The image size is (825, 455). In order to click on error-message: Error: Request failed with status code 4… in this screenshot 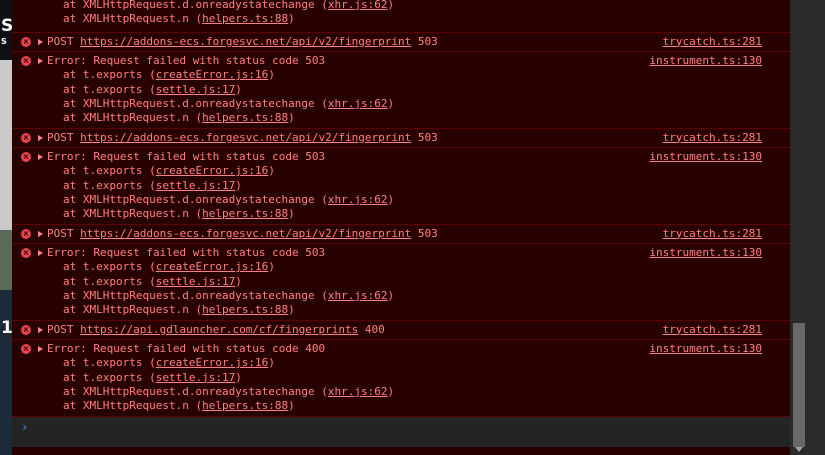, I will do `click(186, 349)`.